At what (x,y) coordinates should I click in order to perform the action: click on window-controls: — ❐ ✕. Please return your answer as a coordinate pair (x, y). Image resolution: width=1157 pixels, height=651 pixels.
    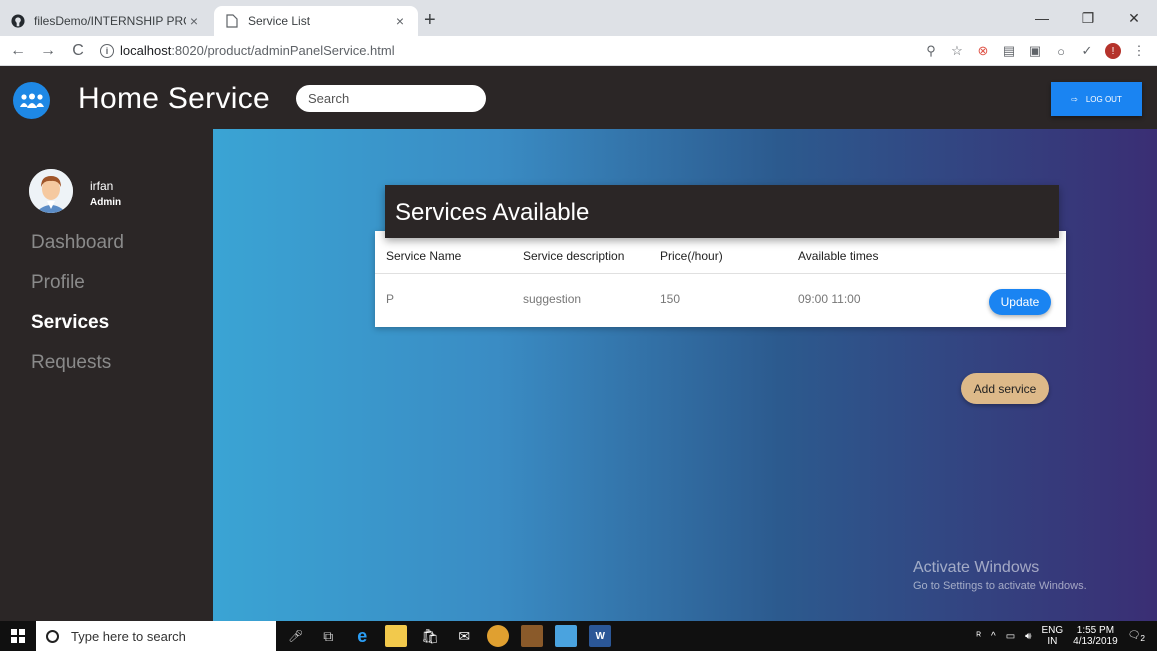
    Looking at the image, I should click on (1088, 18).